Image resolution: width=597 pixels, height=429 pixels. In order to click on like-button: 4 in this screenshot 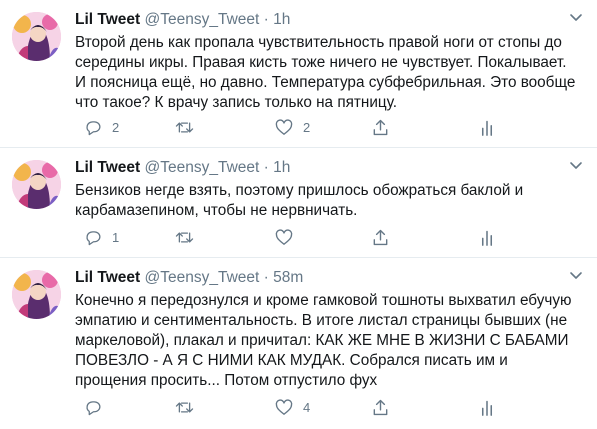, I will do `click(292, 407)`.